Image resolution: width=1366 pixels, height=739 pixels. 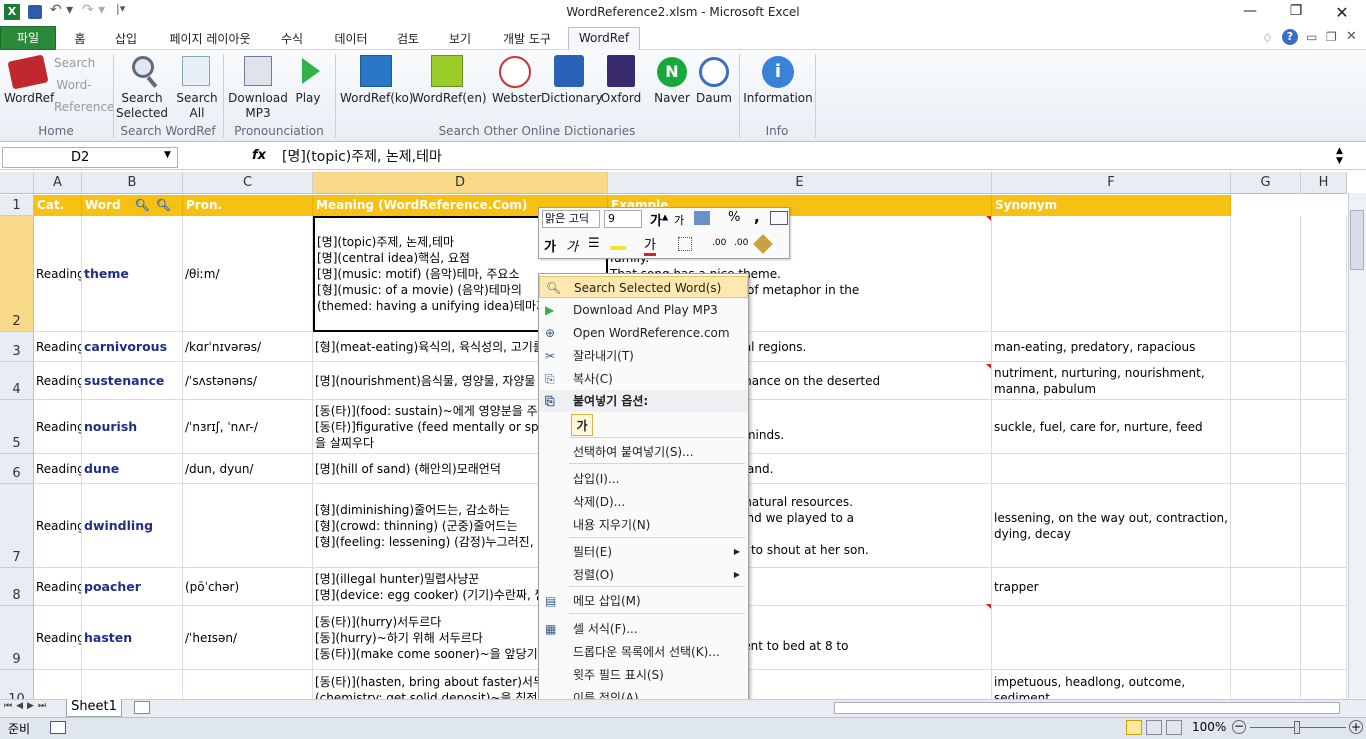 I want to click on formula-input: [명](topic)주제, 논제,테마, so click(x=362, y=156).